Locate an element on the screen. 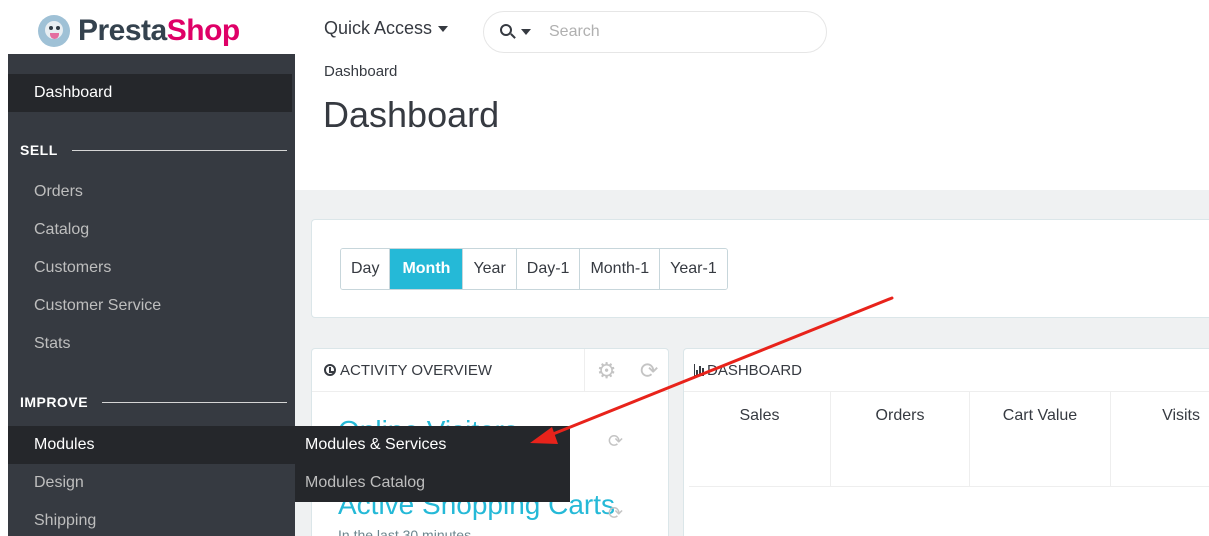 The width and height of the screenshot is (1209, 536). sidebar-item-customer-service: Customer Service is located at coordinates (151, 306).